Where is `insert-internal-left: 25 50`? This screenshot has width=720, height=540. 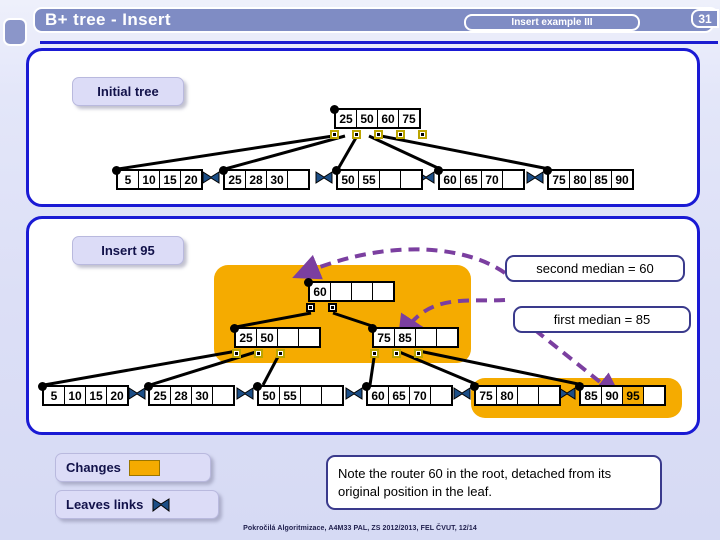
insert-internal-left: 25 50 is located at coordinates (277, 337).